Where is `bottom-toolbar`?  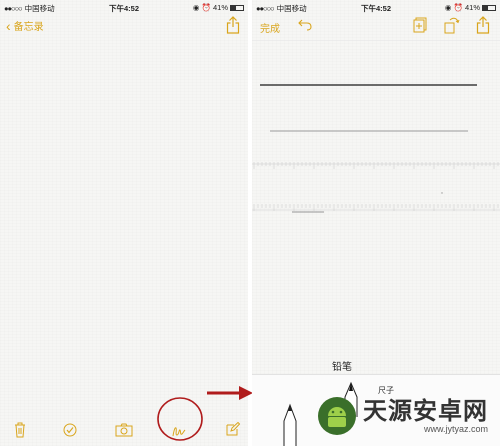 bottom-toolbar is located at coordinates (124, 432).